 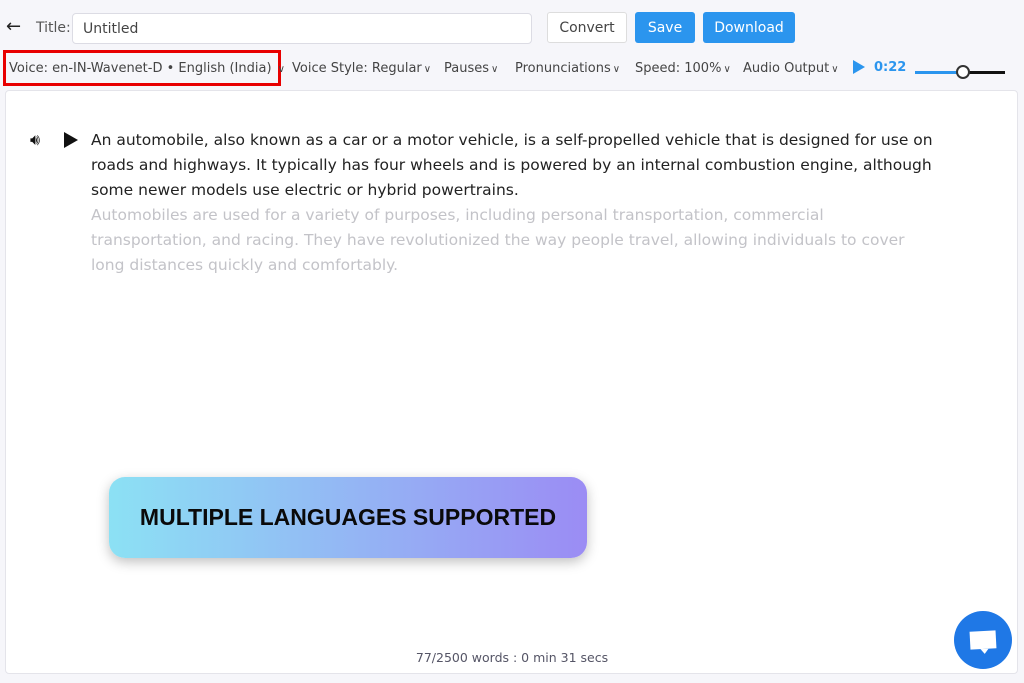 What do you see at coordinates (357, 68) in the screenshot?
I see `voice-style-label: Voice Style: Regular` at bounding box center [357, 68].